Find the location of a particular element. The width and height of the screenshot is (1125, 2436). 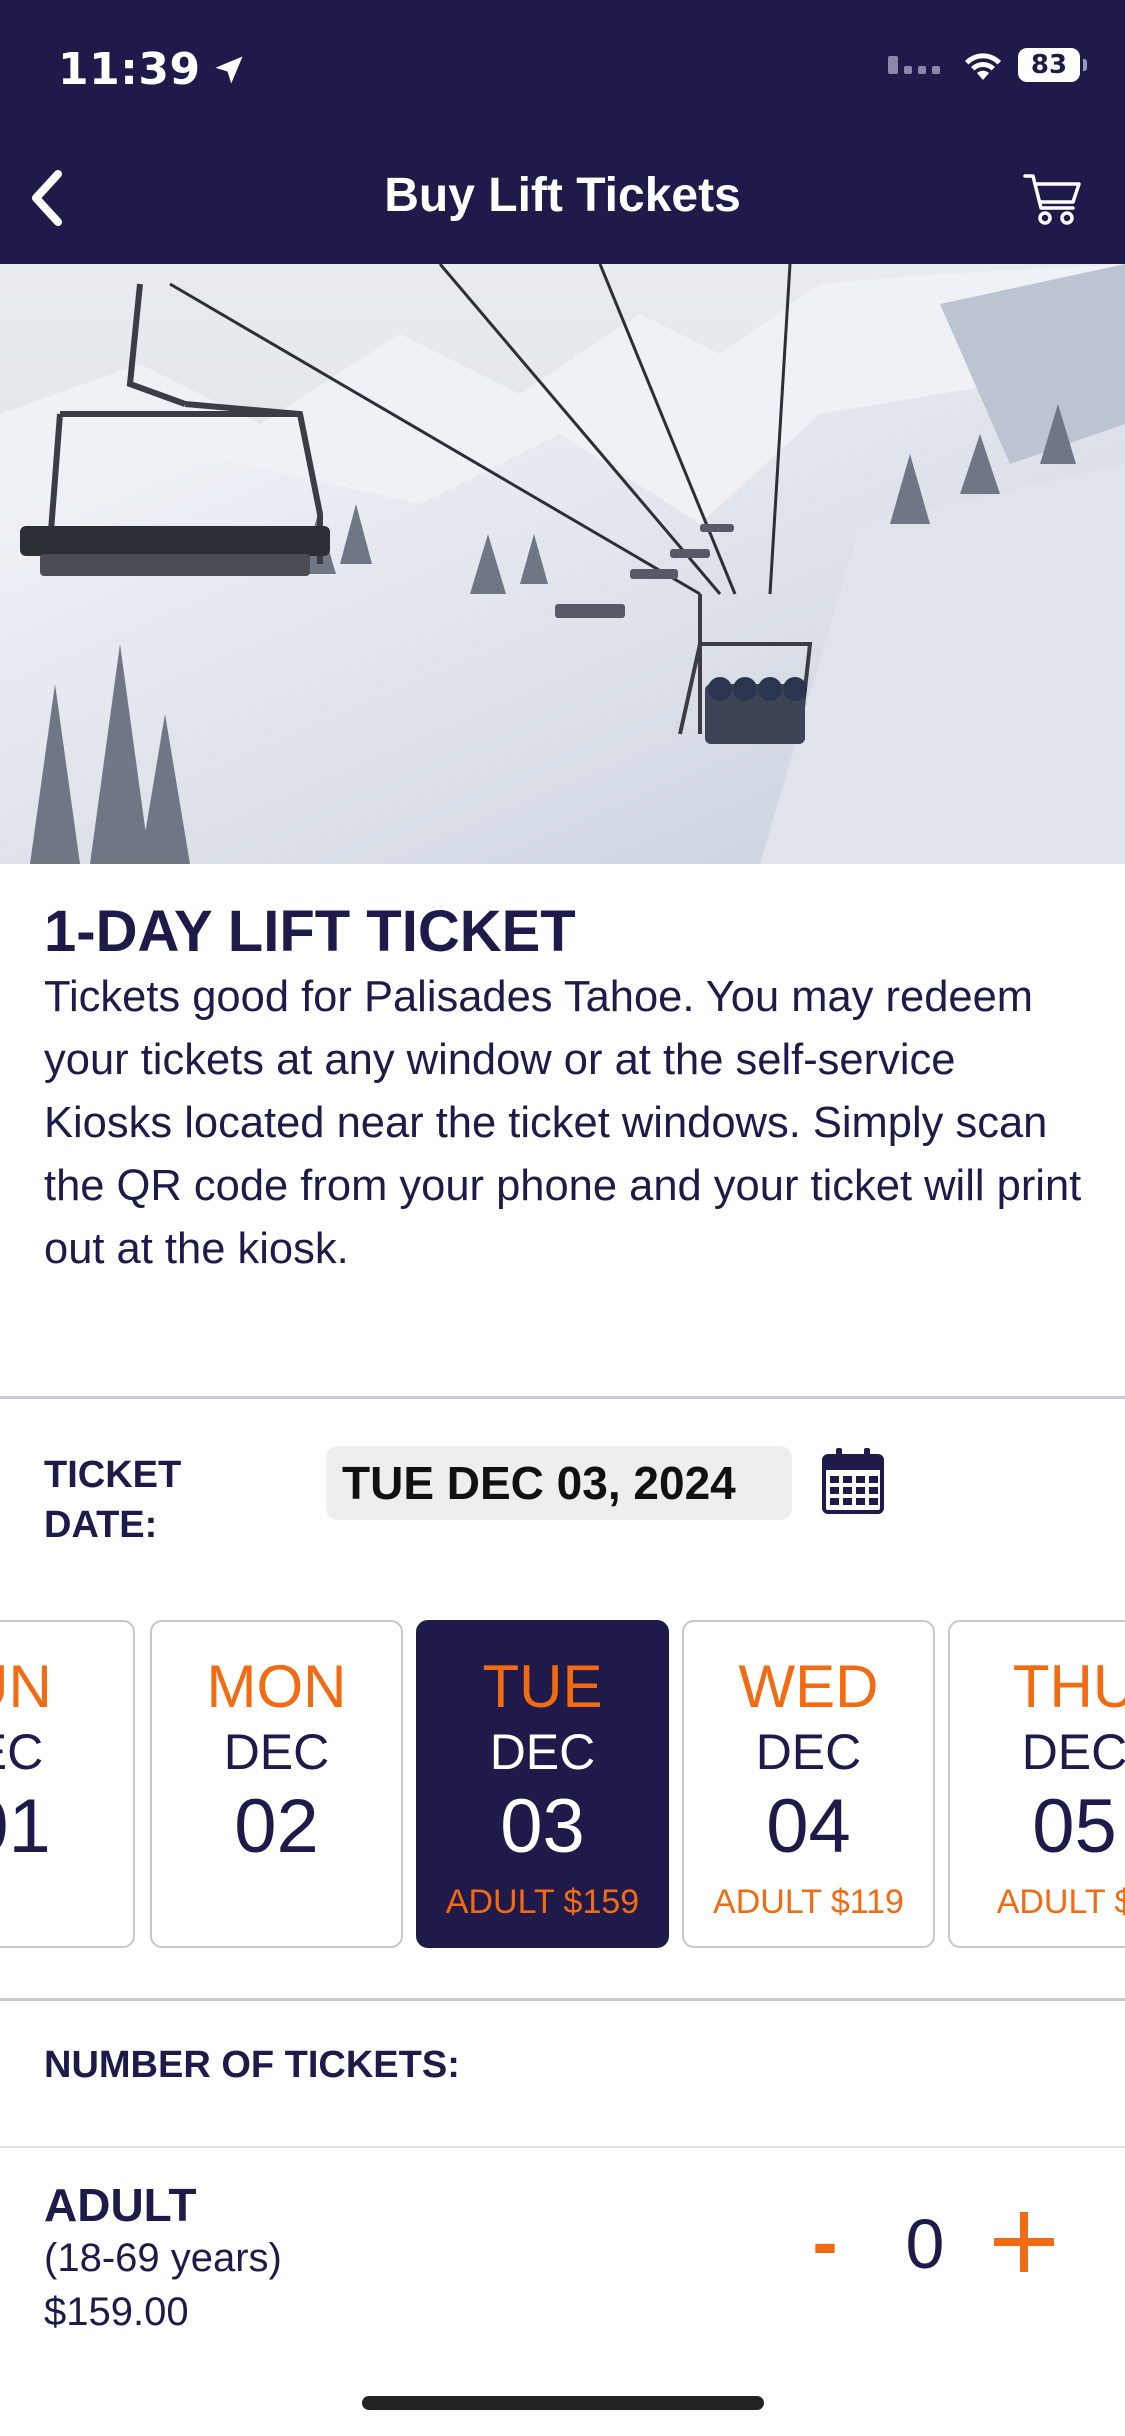

day-price: ADULT $1 is located at coordinates (1060, 1902).